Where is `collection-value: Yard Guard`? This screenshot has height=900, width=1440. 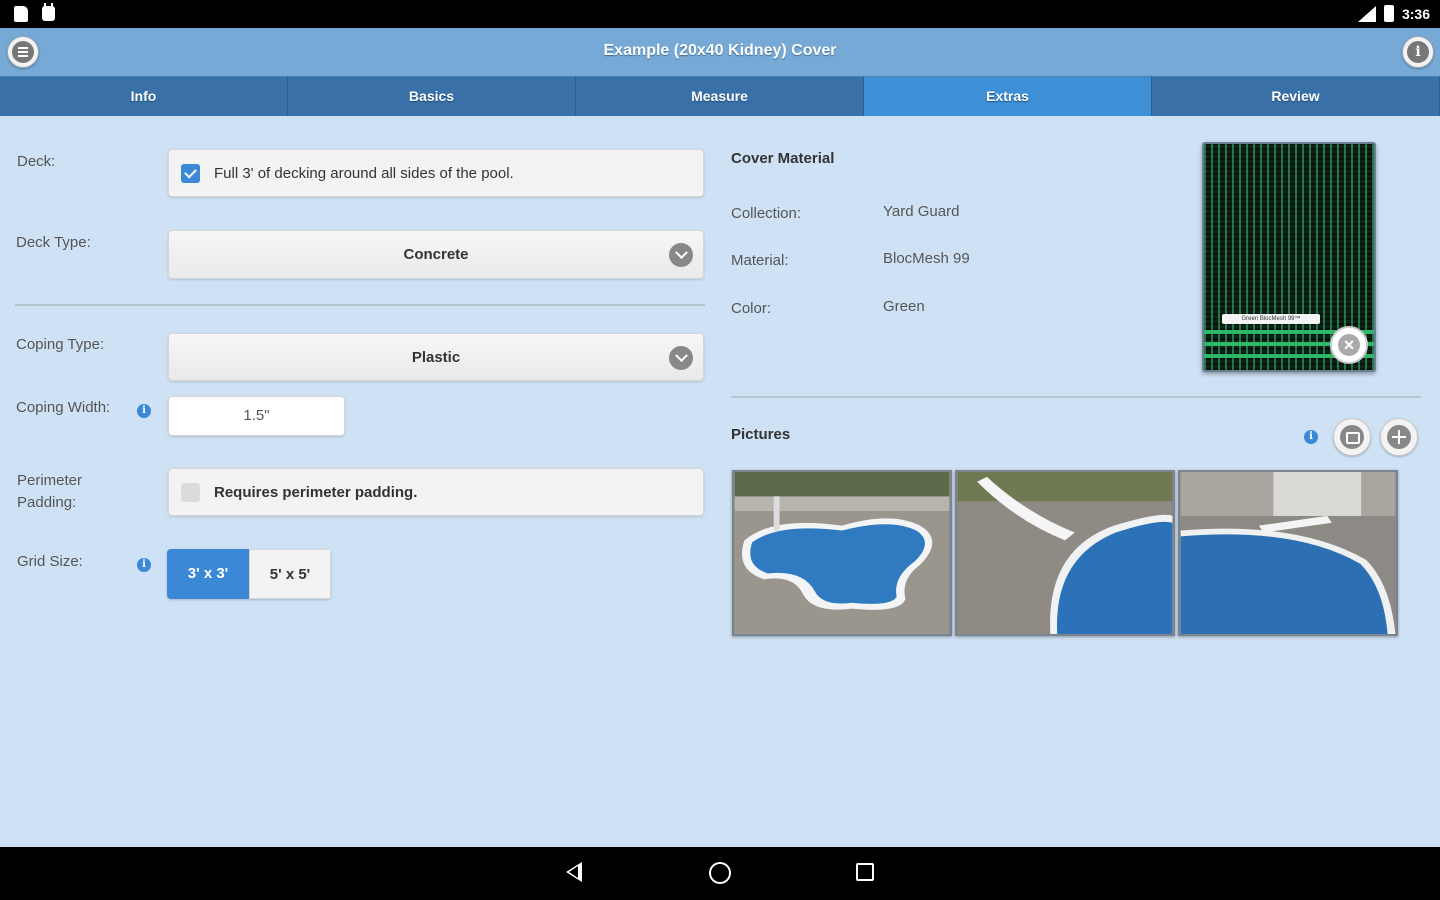 collection-value: Yard Guard is located at coordinates (921, 211).